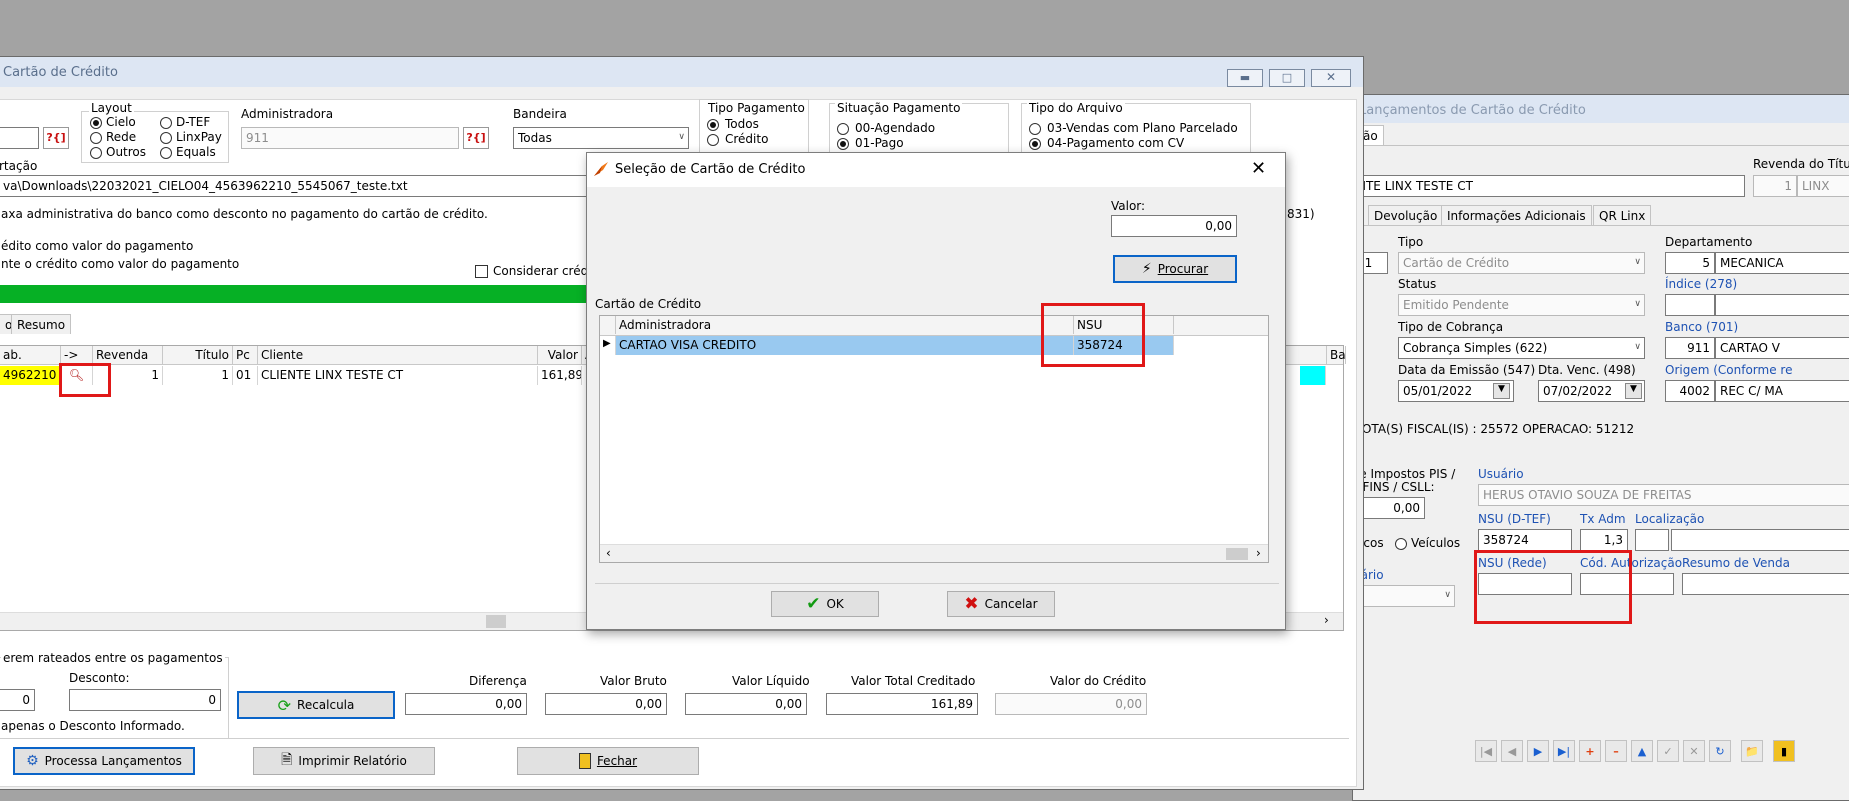 Image resolution: width=1849 pixels, height=801 pixels. What do you see at coordinates (902, 704) in the screenshot?
I see `valor-total-field: 161,89` at bounding box center [902, 704].